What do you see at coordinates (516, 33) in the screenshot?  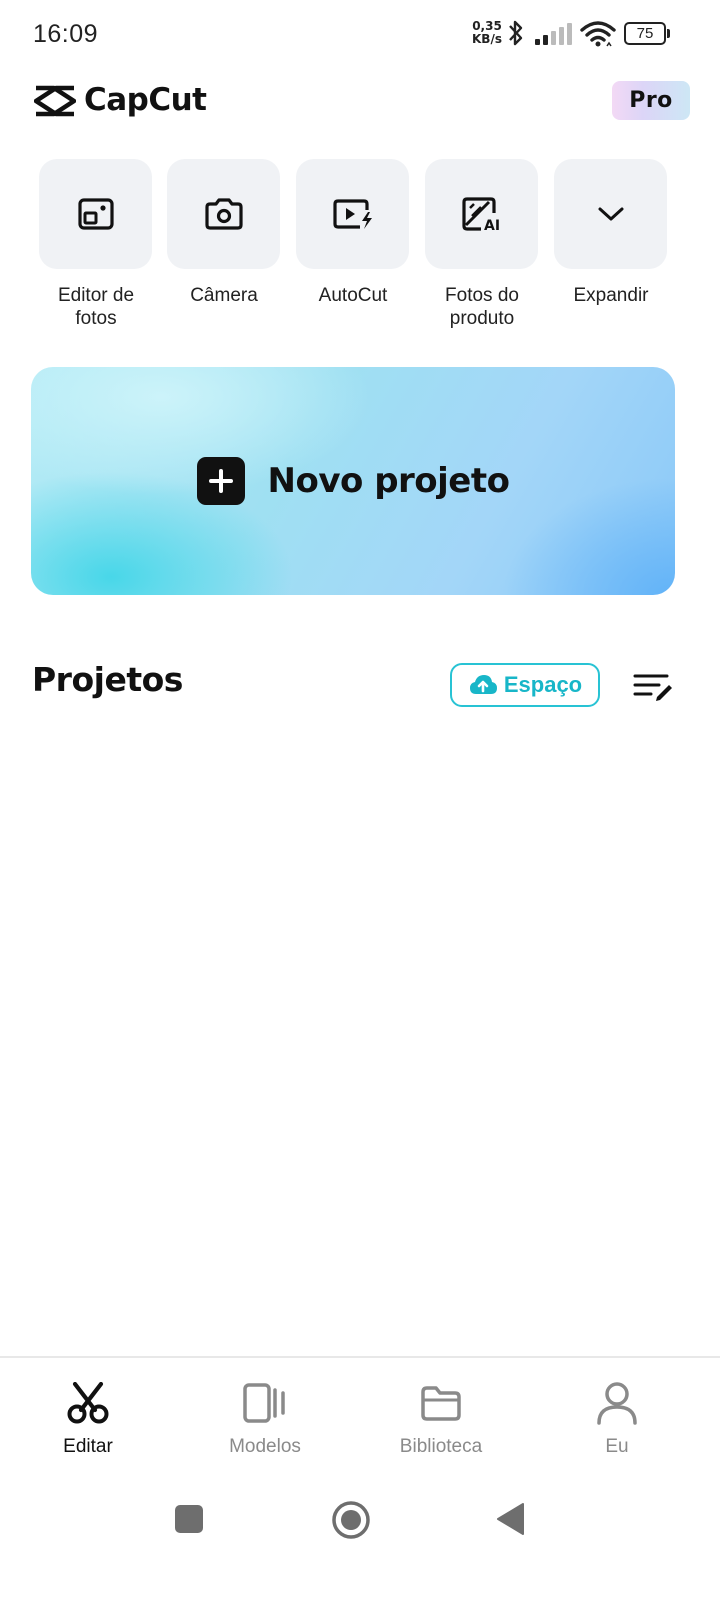 I see `bluetooth-icon` at bounding box center [516, 33].